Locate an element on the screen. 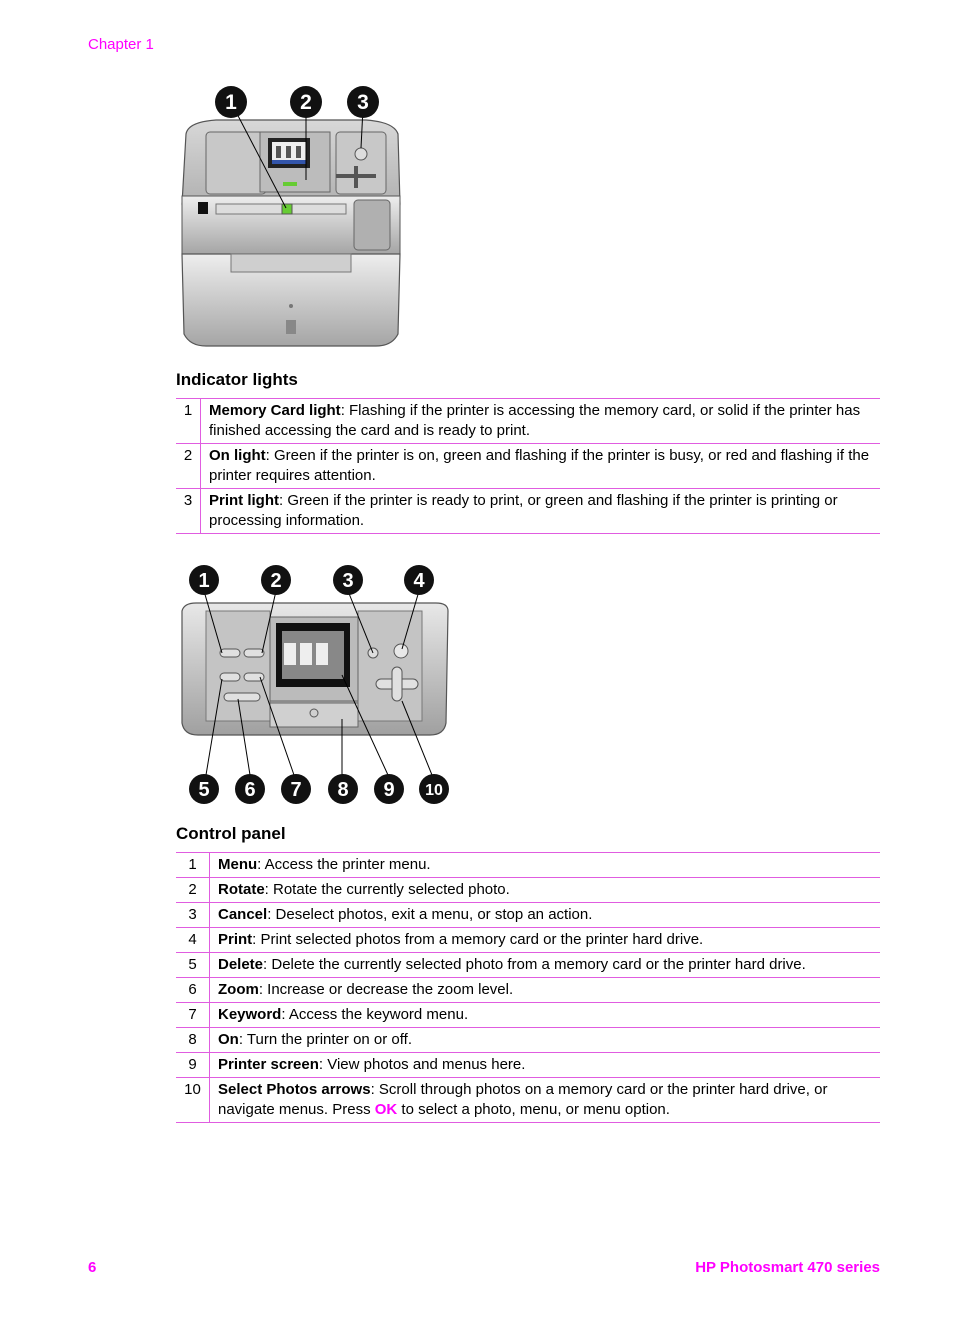  svg-text: 4 is located at coordinates (419, 581).